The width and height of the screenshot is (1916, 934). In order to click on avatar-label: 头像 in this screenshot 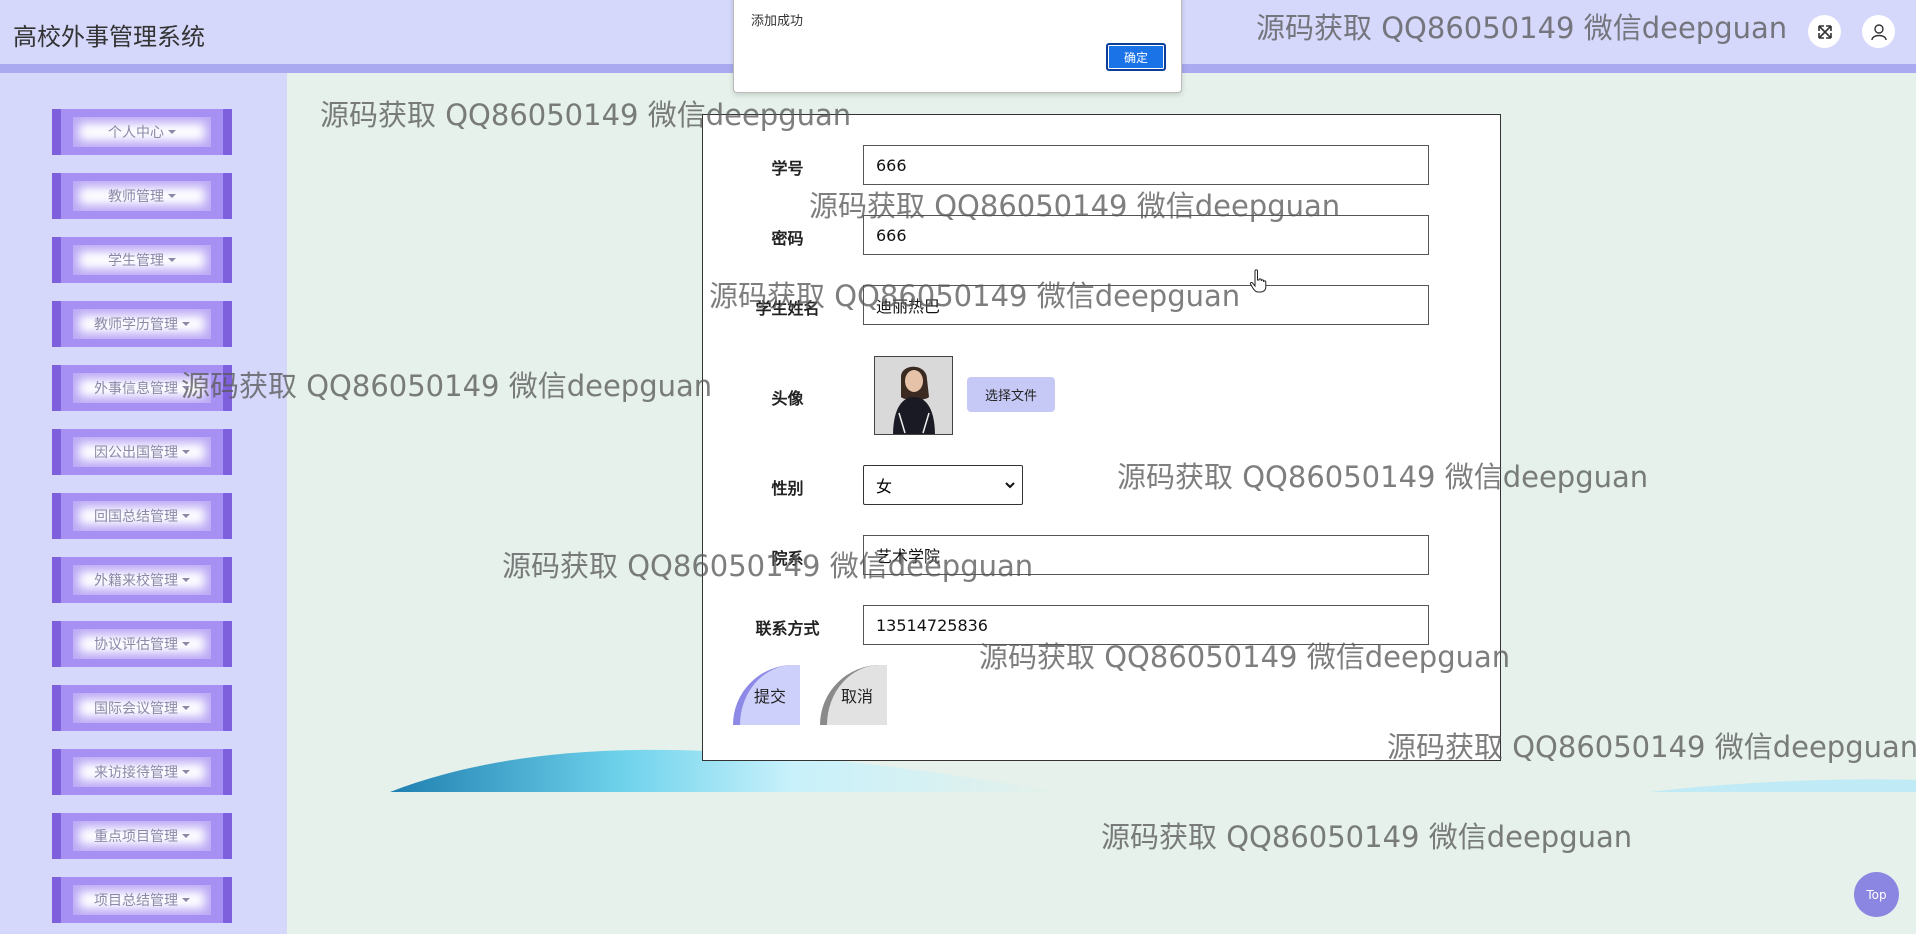, I will do `click(787, 398)`.